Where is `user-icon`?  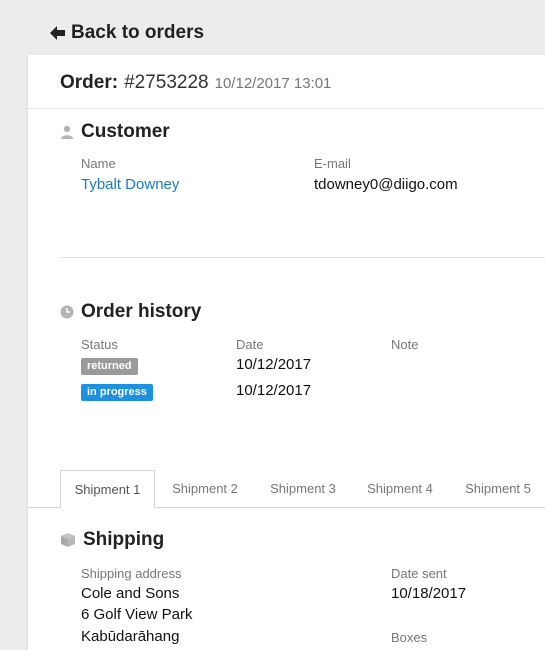 user-icon is located at coordinates (67, 132).